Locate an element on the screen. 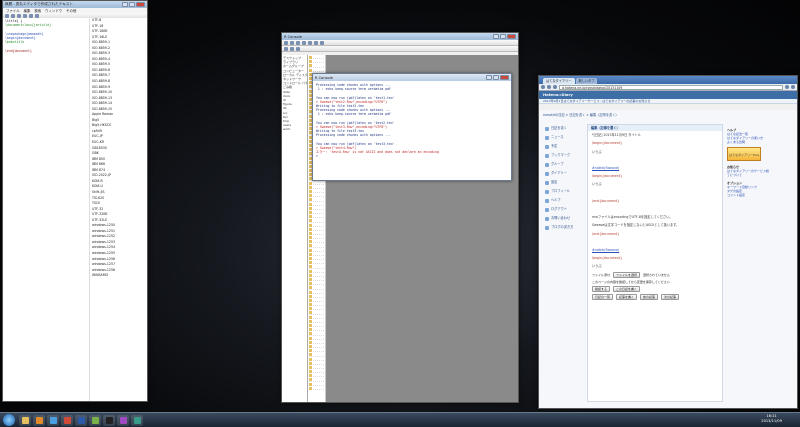 This screenshot has width=800, height=427. start-button is located at coordinates (9, 420).